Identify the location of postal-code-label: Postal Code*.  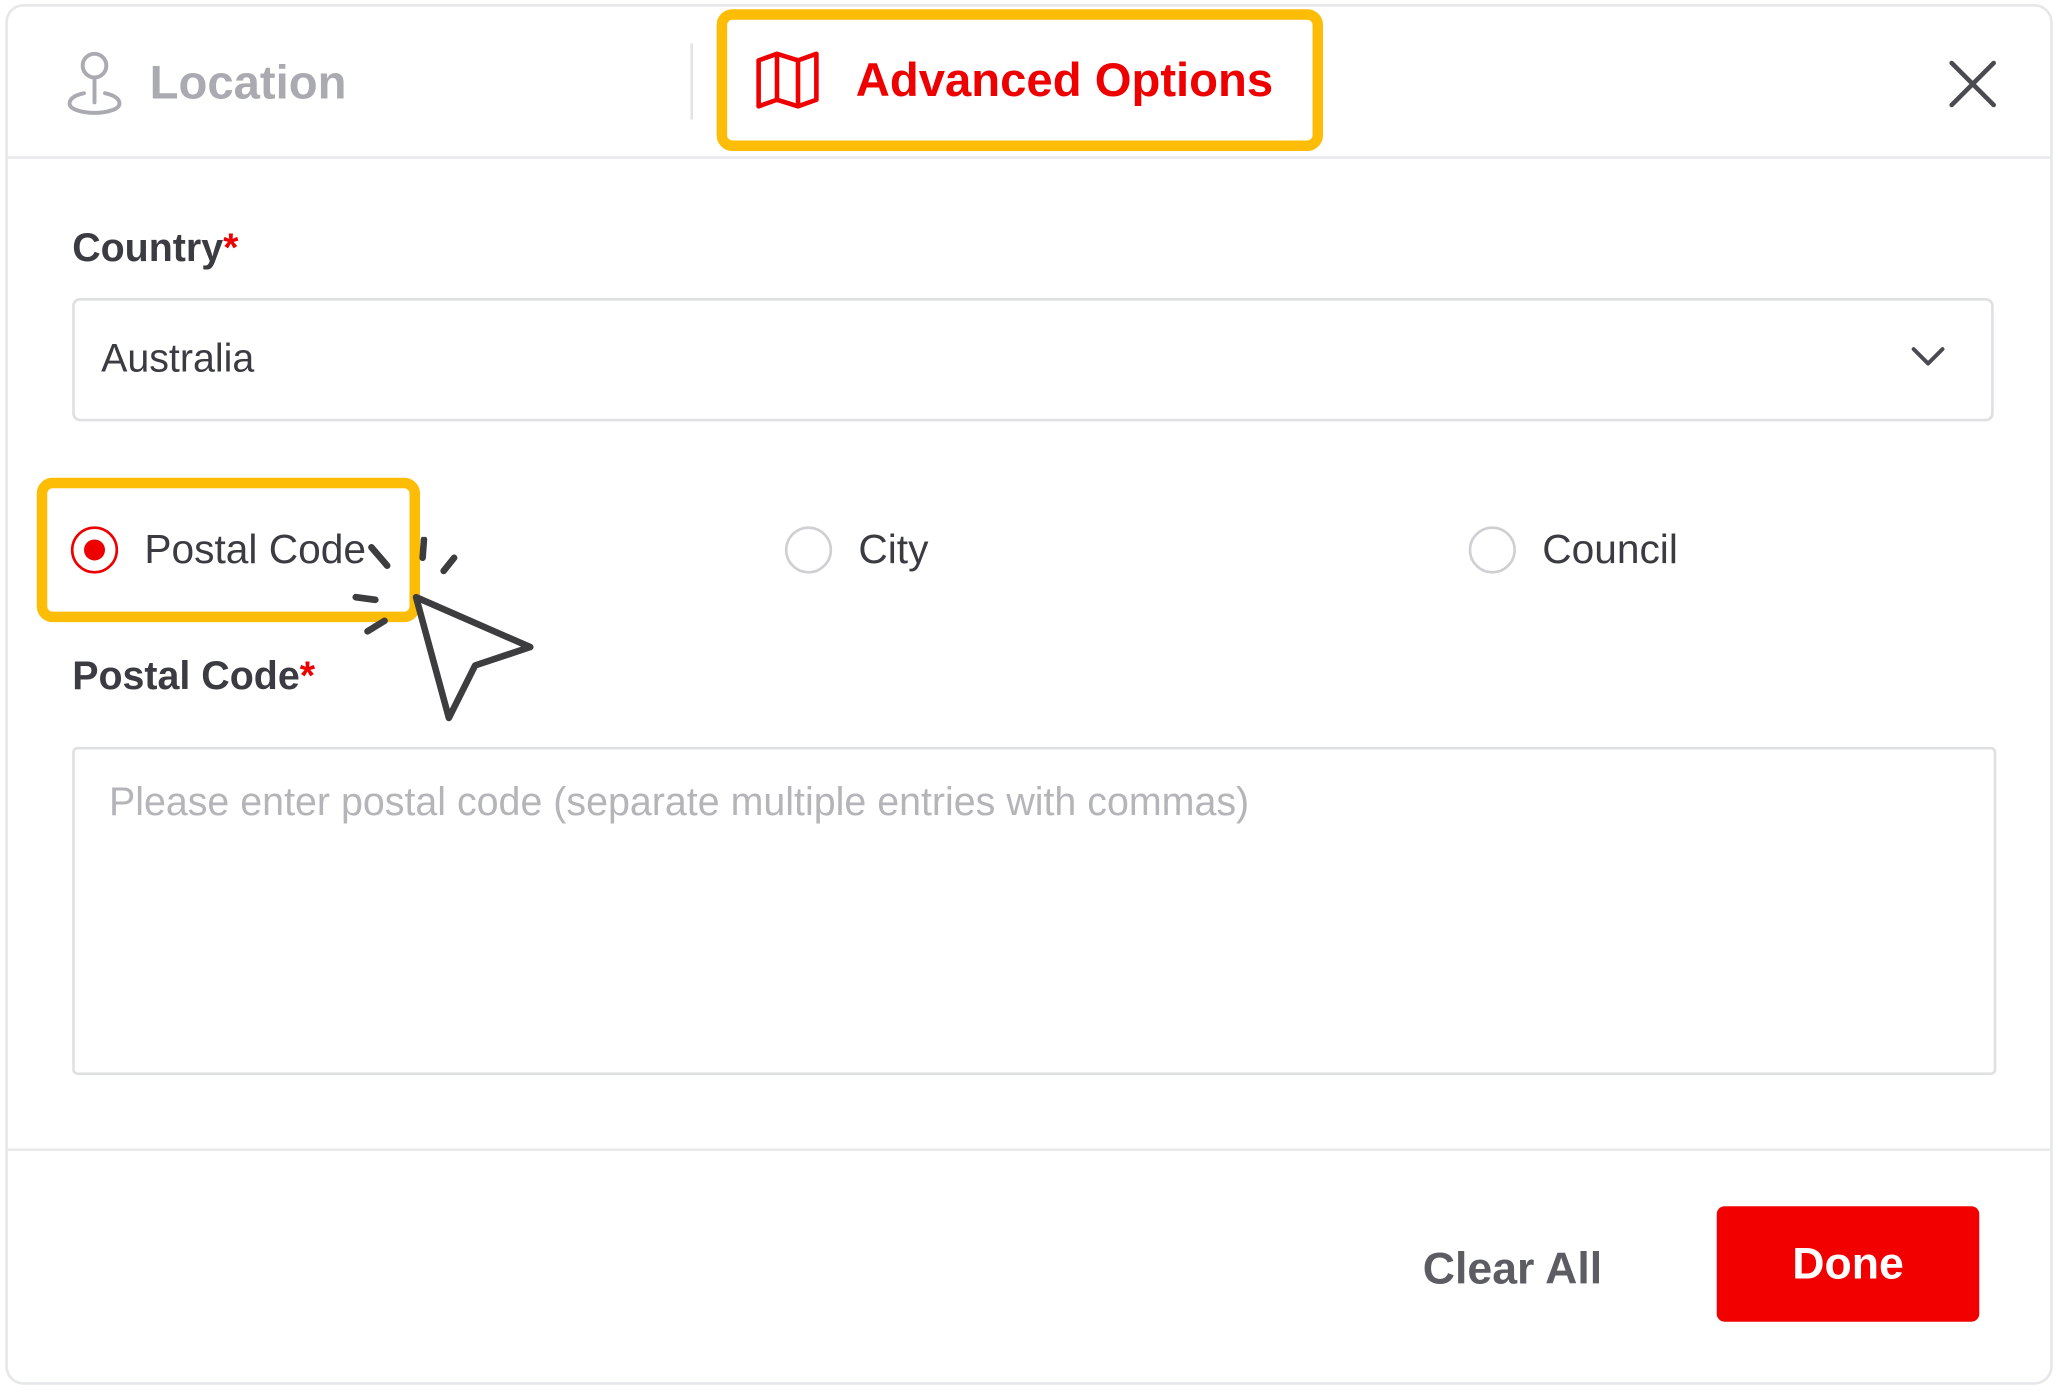
(193, 677).